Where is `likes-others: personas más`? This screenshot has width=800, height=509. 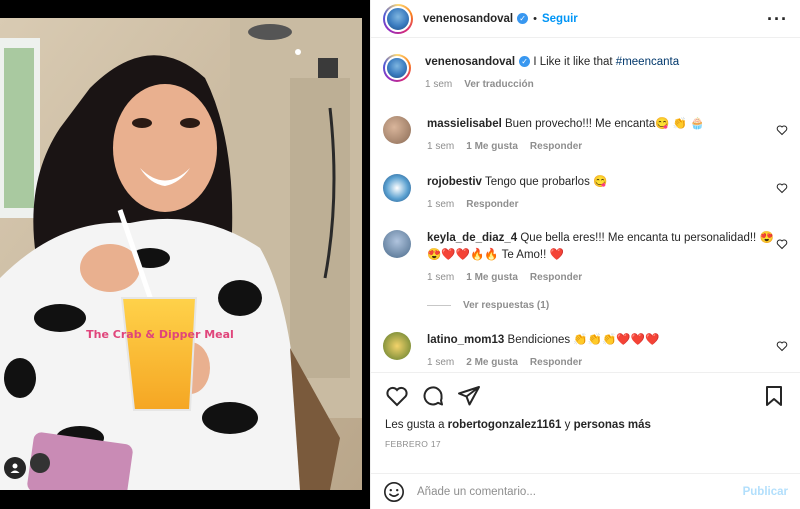 likes-others: personas más is located at coordinates (612, 425).